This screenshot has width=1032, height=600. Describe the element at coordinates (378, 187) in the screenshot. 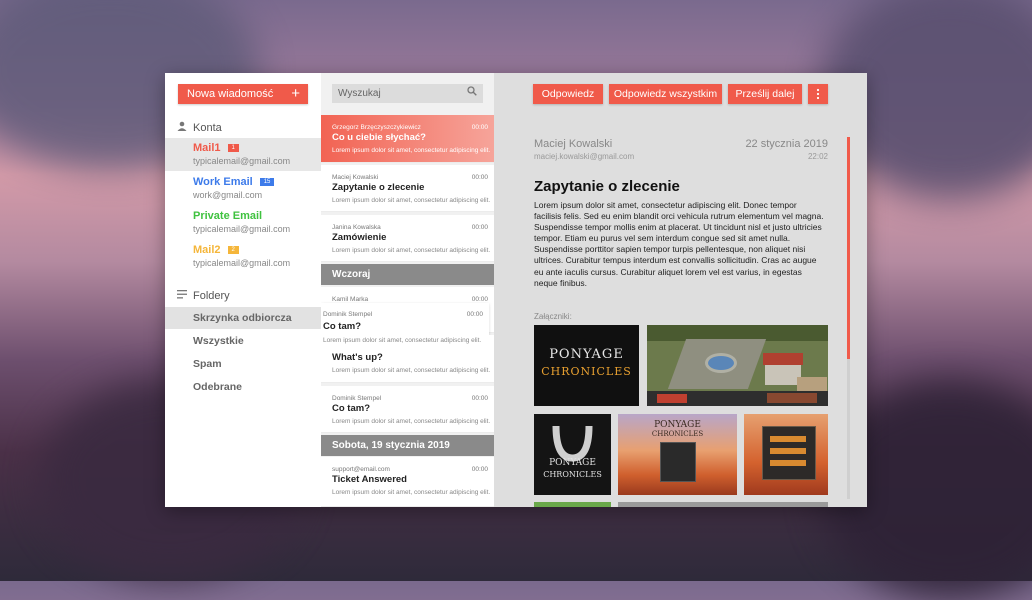

I see `message-subject: Zapytanie o zlecenie` at that location.